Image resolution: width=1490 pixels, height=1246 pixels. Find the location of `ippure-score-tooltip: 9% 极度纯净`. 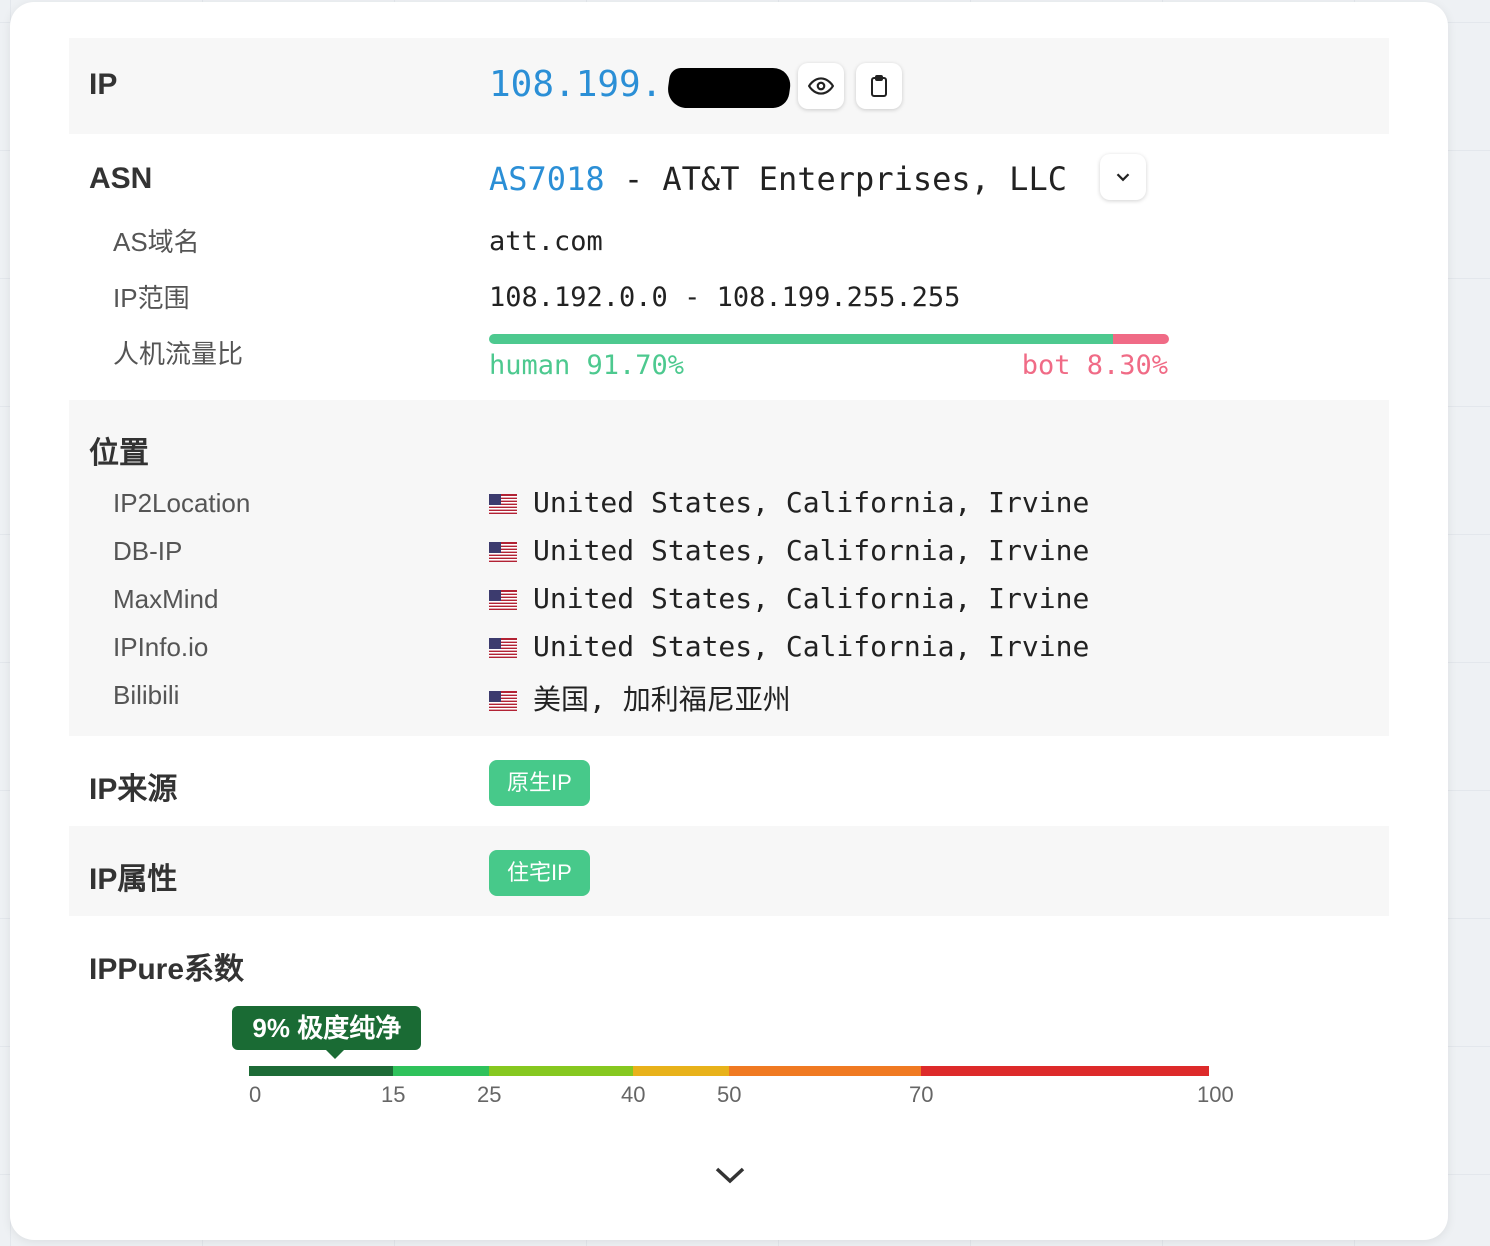

ippure-score-tooltip: 9% 极度纯净 is located at coordinates (327, 1032).